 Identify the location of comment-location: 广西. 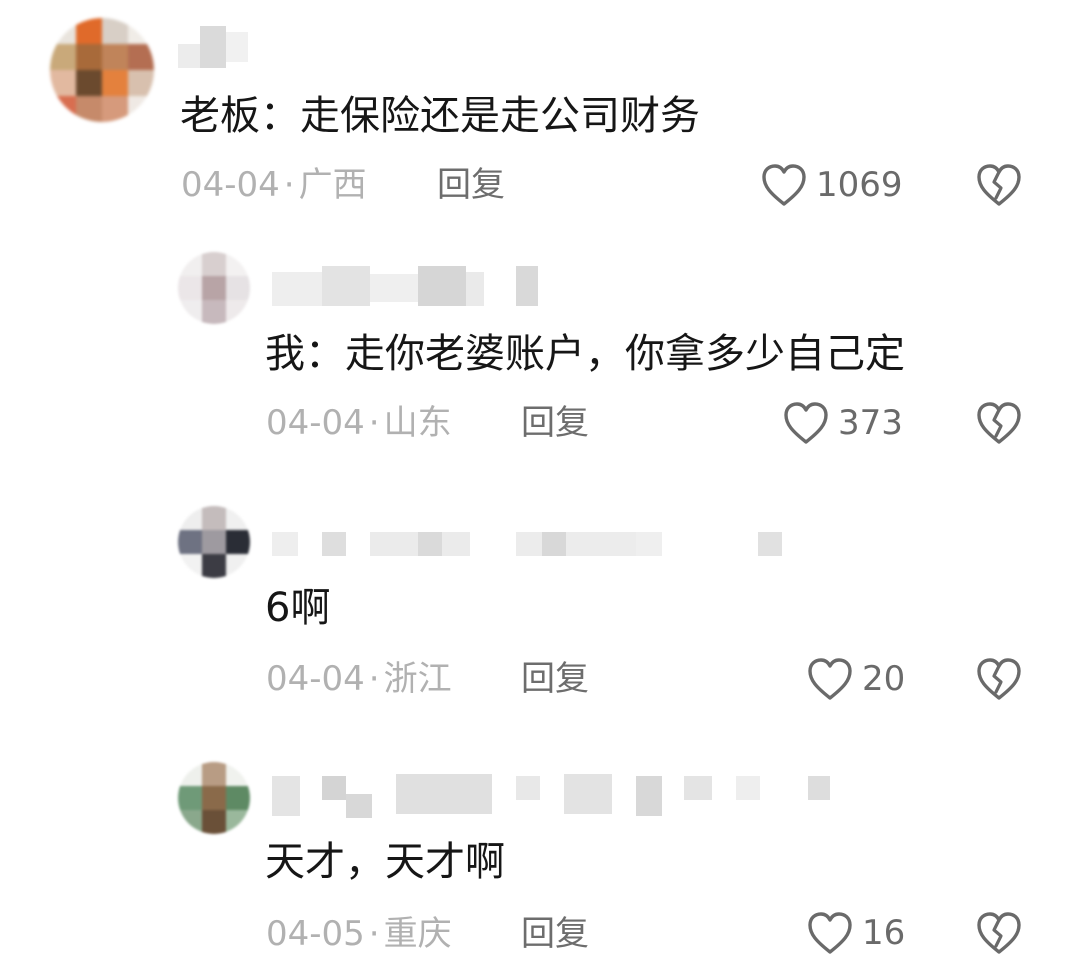
(332, 185).